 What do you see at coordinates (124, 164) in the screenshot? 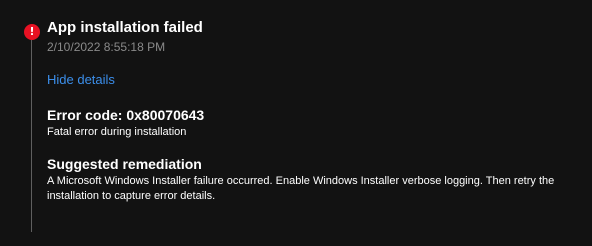
I see `remediation-heading: Suggested remediation` at bounding box center [124, 164].